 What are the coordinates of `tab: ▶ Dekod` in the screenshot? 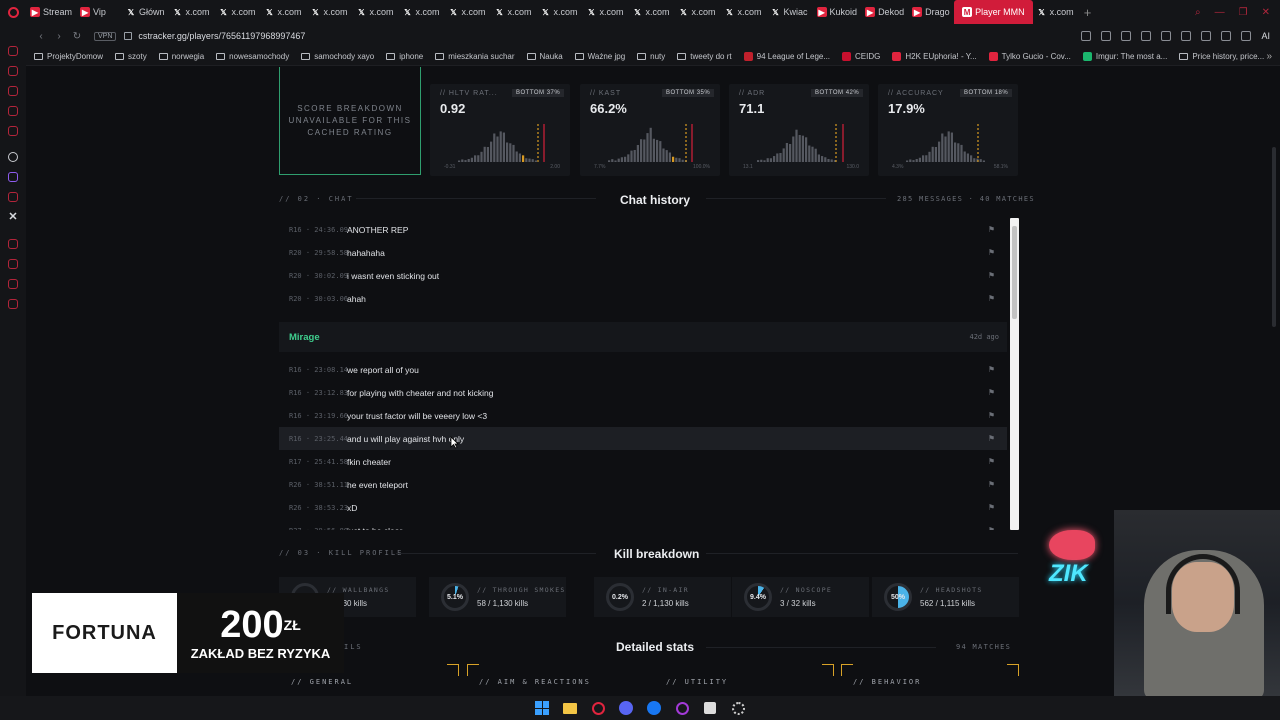 It's located at (884, 12).